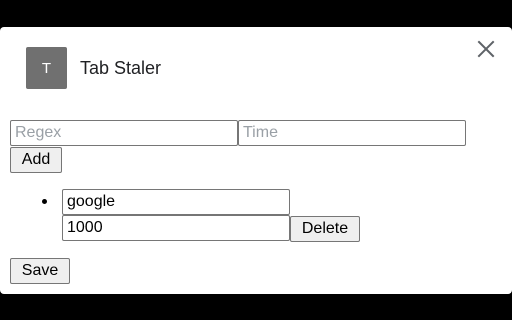  What do you see at coordinates (352, 133) in the screenshot?
I see `time-input` at bounding box center [352, 133].